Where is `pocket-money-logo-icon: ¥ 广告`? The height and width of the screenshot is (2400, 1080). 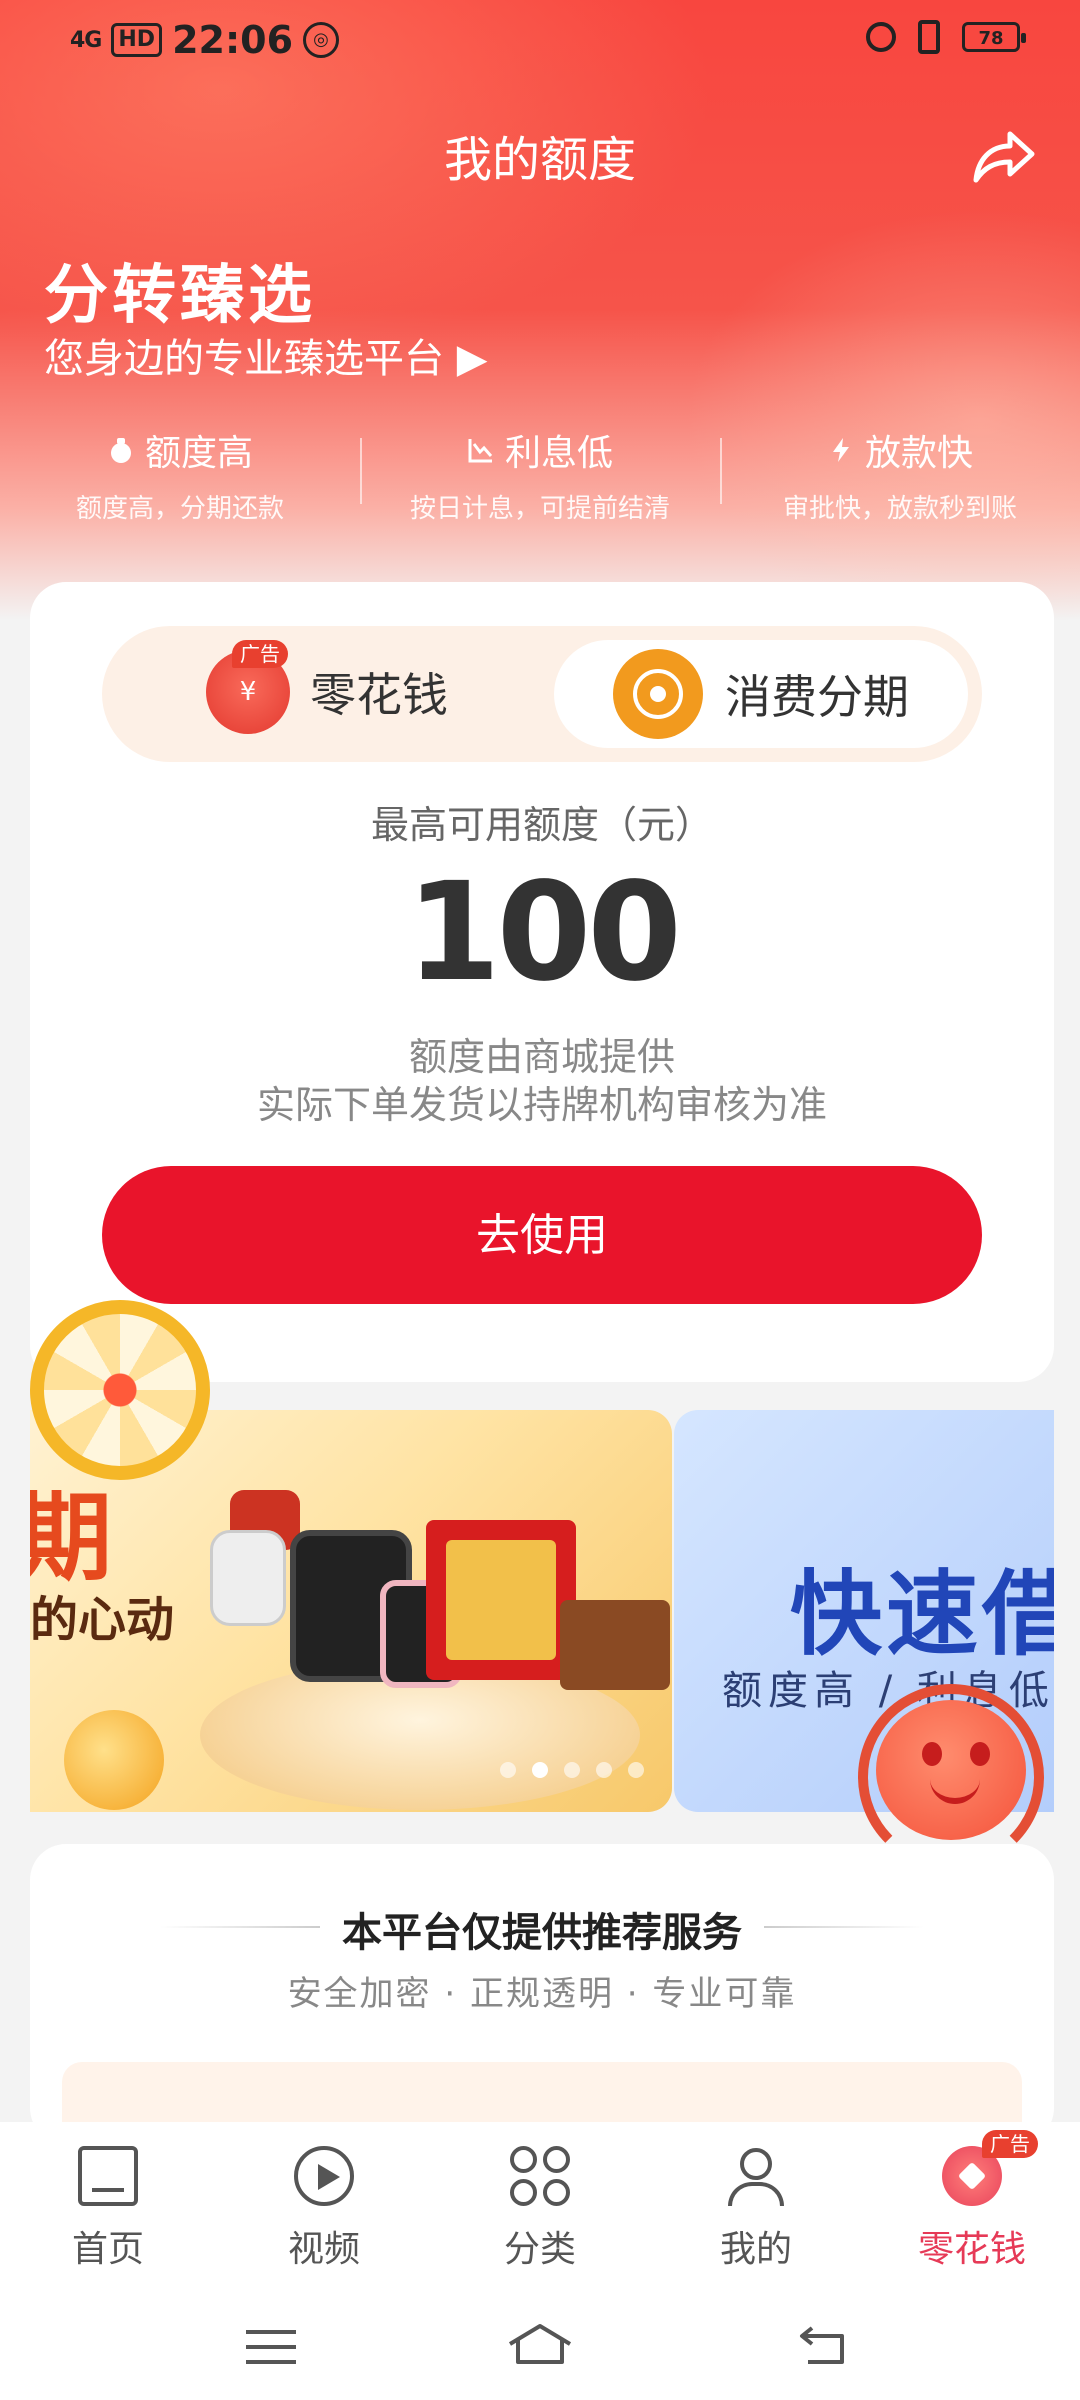
pocket-money-logo-icon: ¥ 广告 is located at coordinates (248, 687).